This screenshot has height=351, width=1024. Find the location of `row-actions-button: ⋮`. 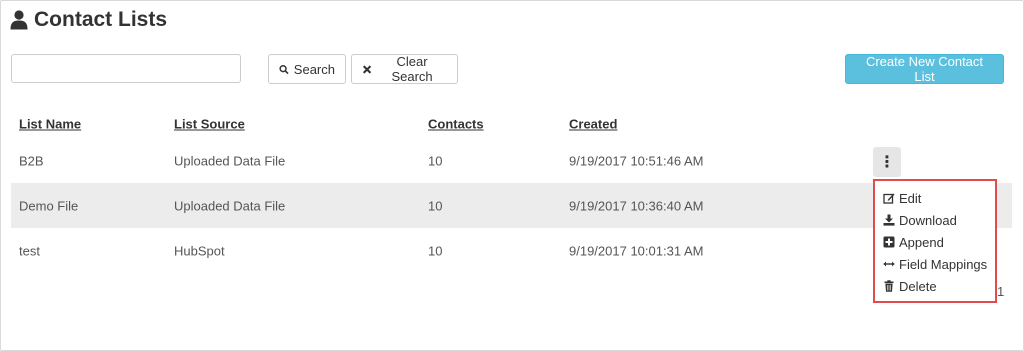

row-actions-button: ⋮ is located at coordinates (887, 162).